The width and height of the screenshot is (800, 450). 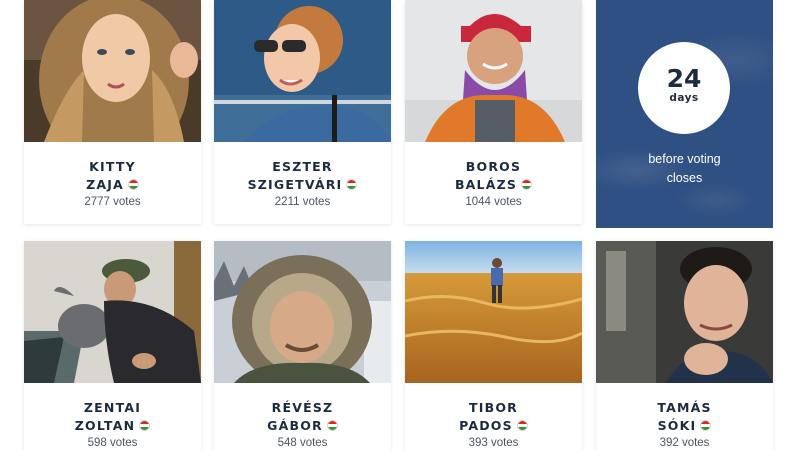 I want to click on candidate-first-name: TAMÁS, so click(x=684, y=407).